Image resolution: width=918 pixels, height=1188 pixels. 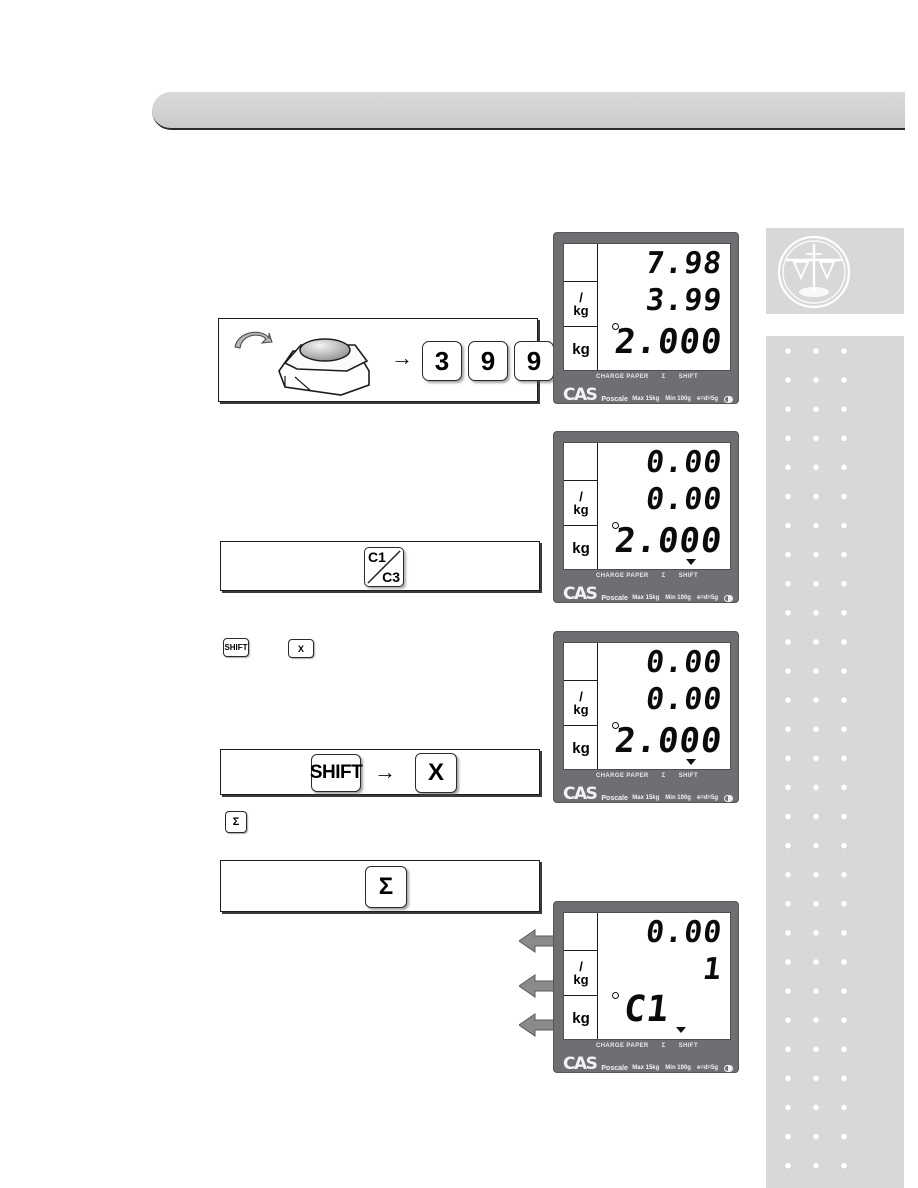 What do you see at coordinates (622, 1046) in the screenshot?
I see `lcd-status-charge-paper-4: CHARGE PAPER` at bounding box center [622, 1046].